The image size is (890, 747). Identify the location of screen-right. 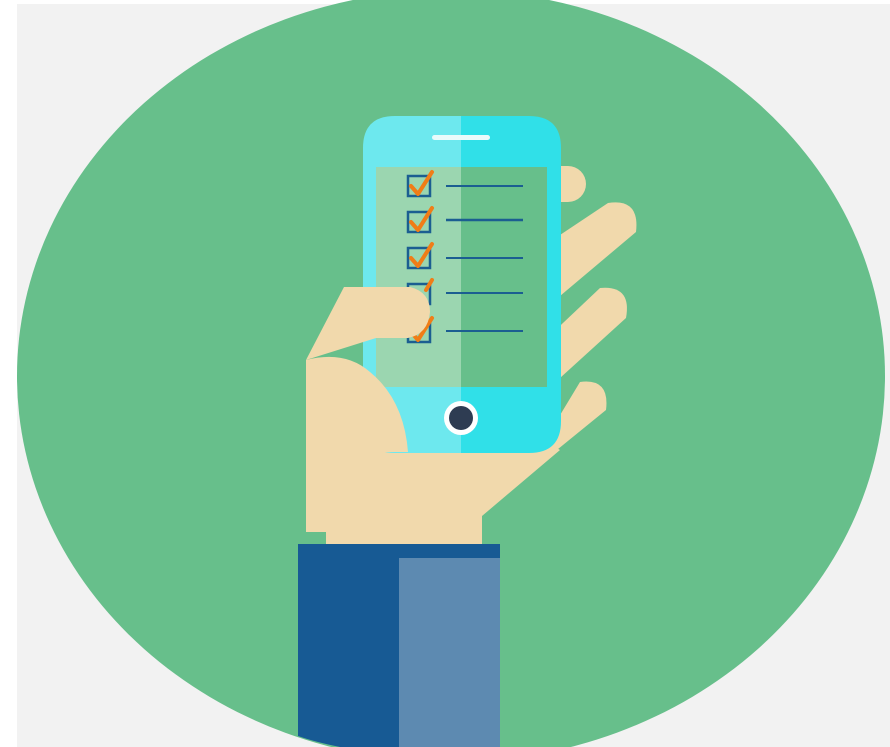
(504, 277).